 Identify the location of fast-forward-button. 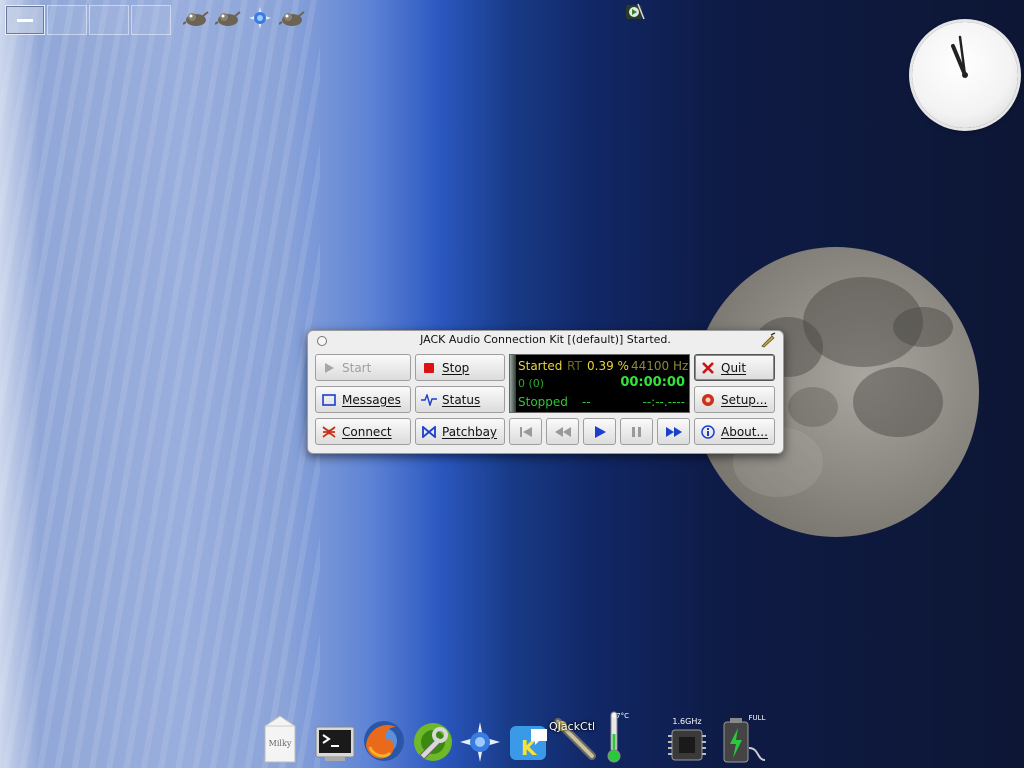
(673, 431).